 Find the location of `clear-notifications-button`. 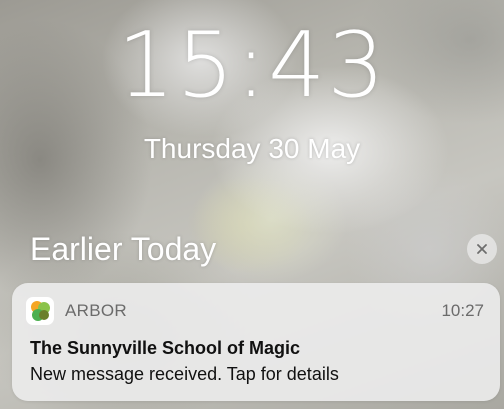

clear-notifications-button is located at coordinates (482, 249).